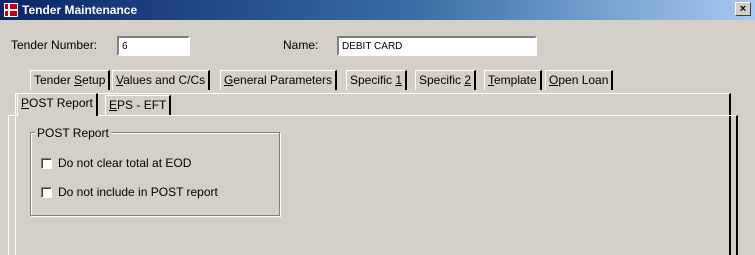  What do you see at coordinates (80, 10) in the screenshot?
I see `window-title: Tender Maintenance` at bounding box center [80, 10].